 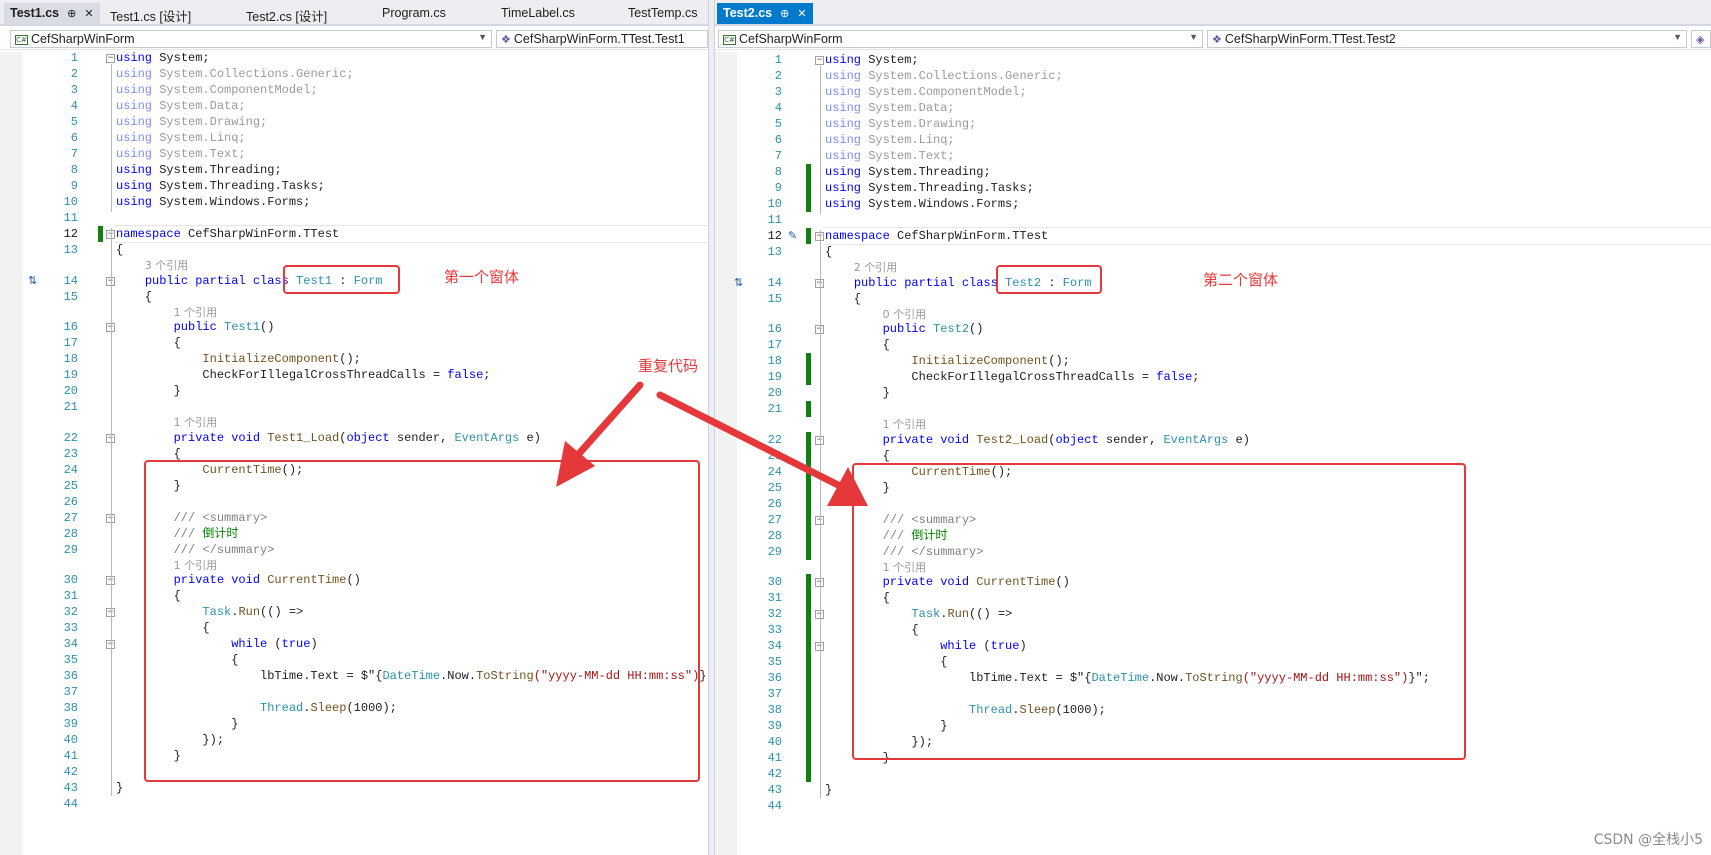 I want to click on code-text: namespace CefSharpWinForm.TTest, so click(x=937, y=236).